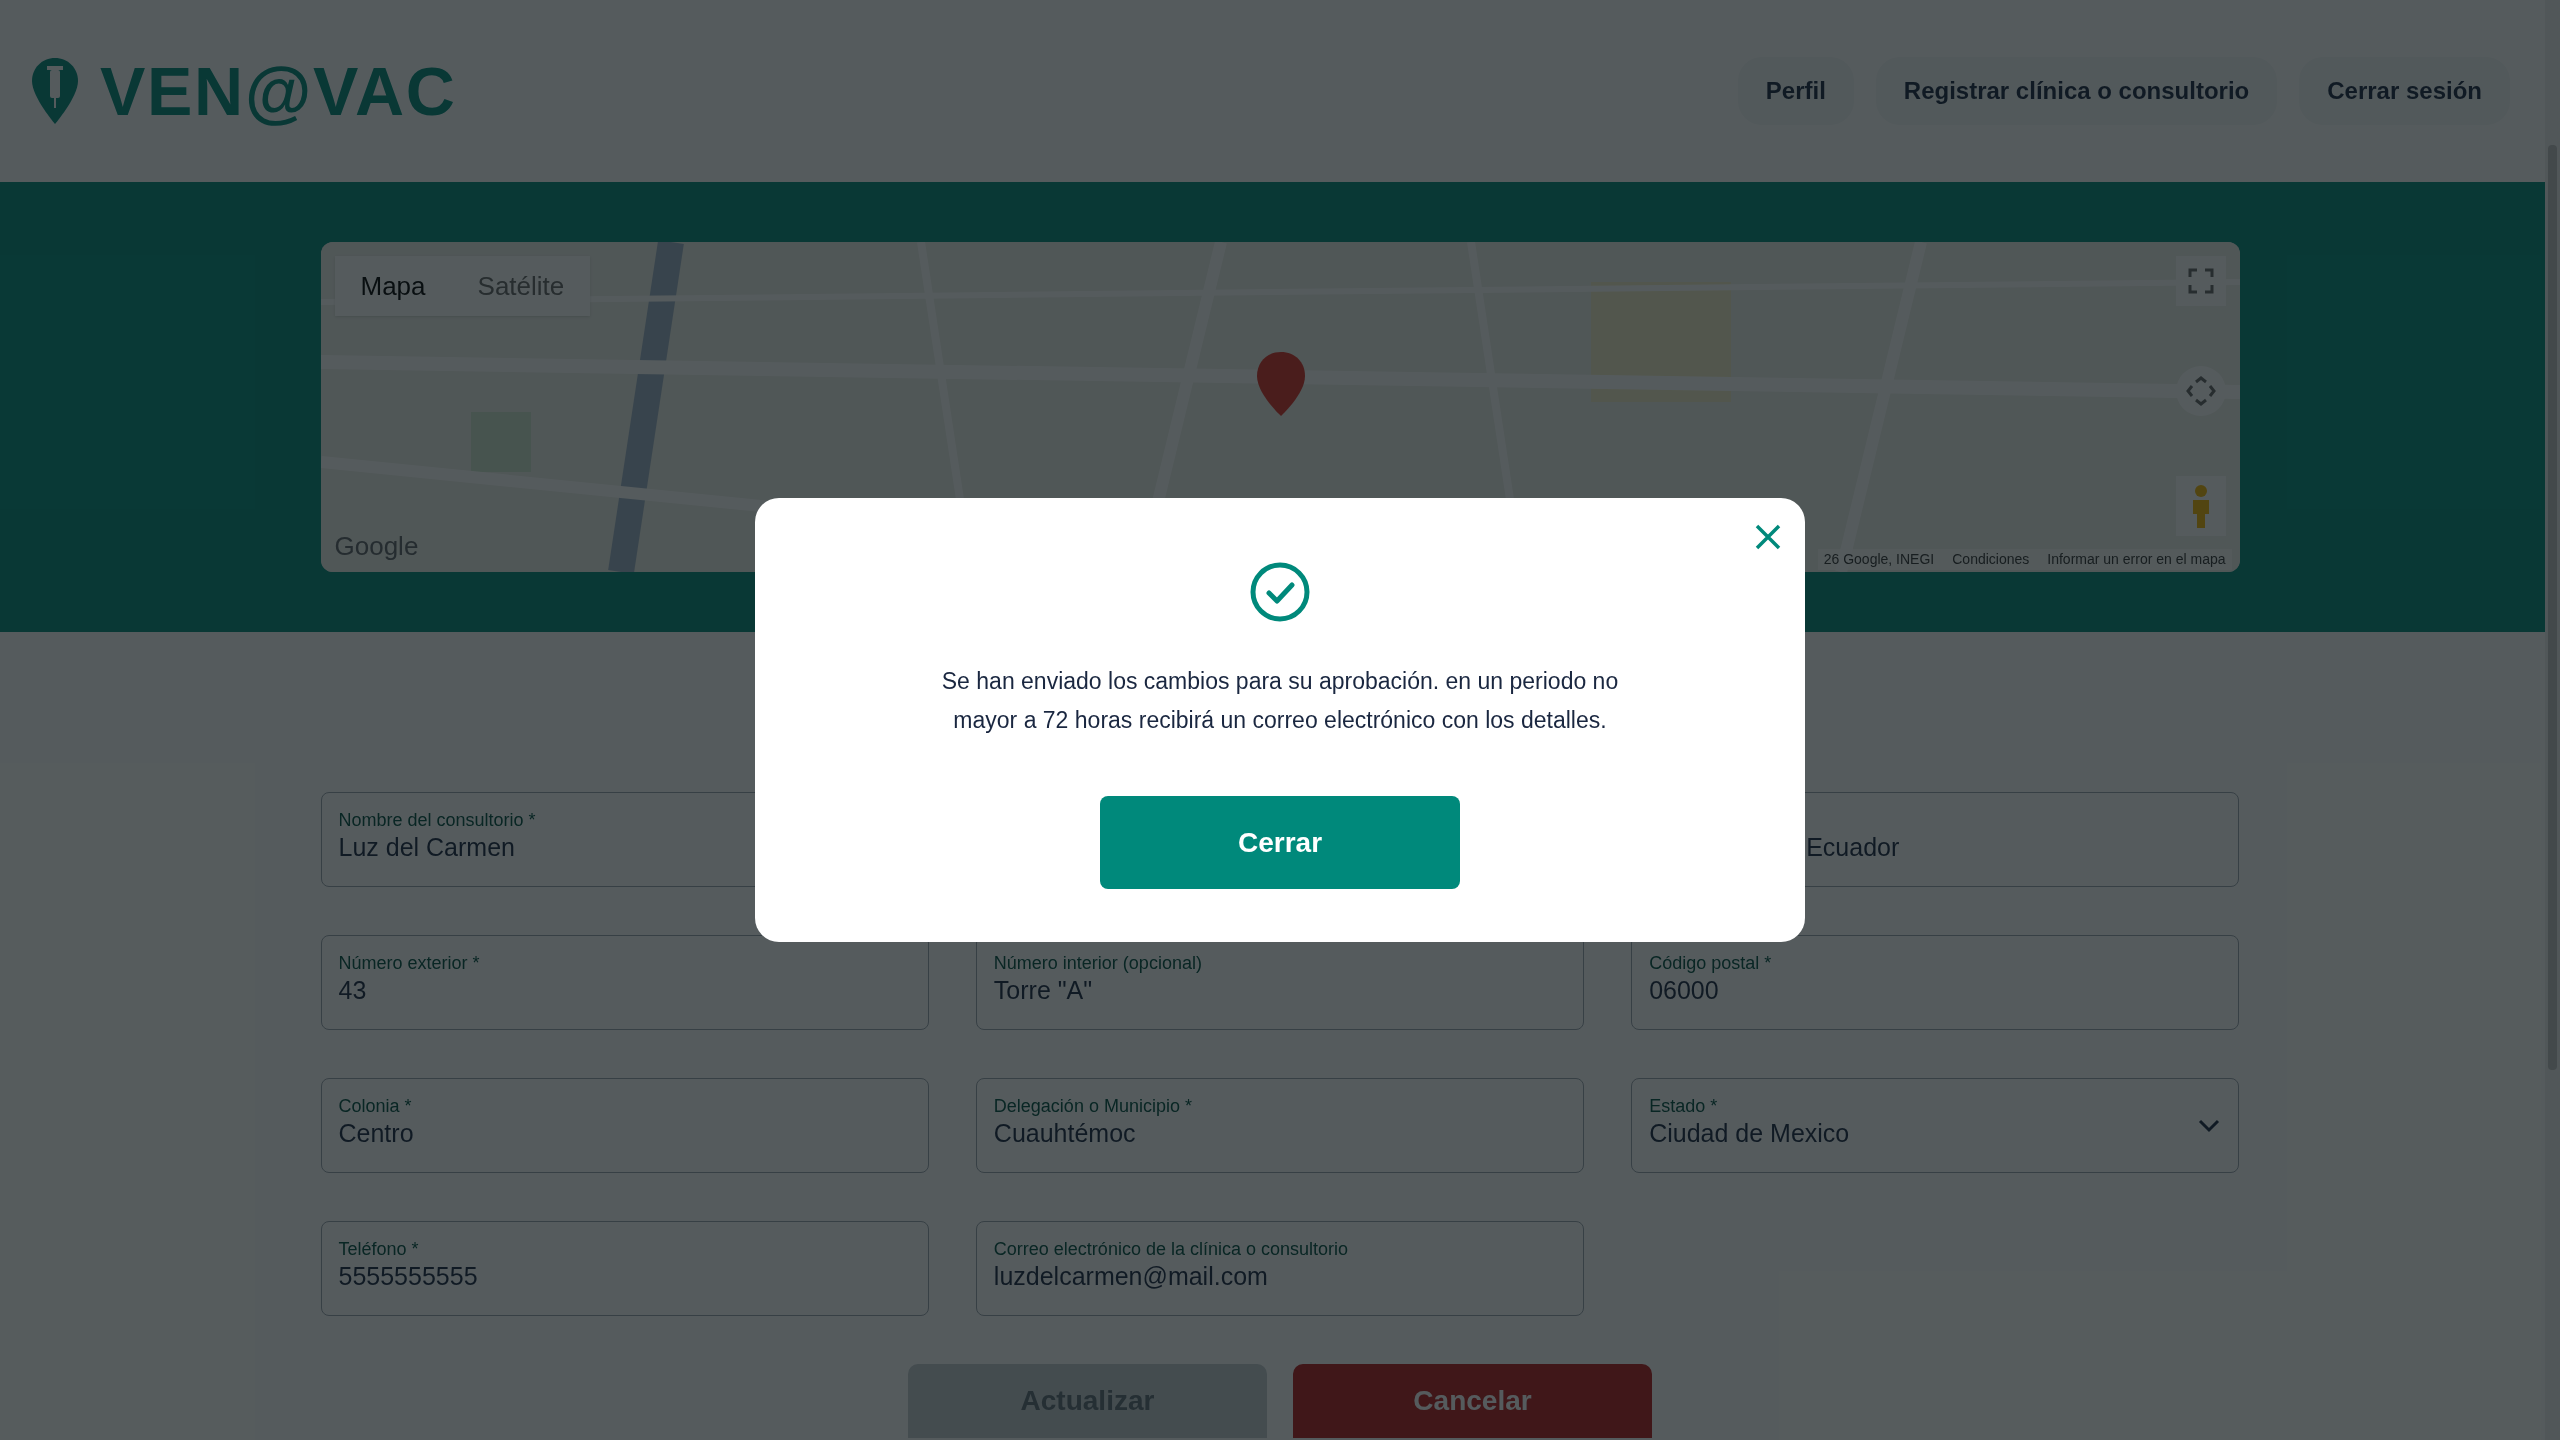 This screenshot has width=2560, height=1440. What do you see at coordinates (1280, 701) in the screenshot?
I see `dialog-message: Se han enviado los cambios para su aprobación. en un periodo no mayor a 72 horas recibirá un correo electrónico con los detalles.` at bounding box center [1280, 701].